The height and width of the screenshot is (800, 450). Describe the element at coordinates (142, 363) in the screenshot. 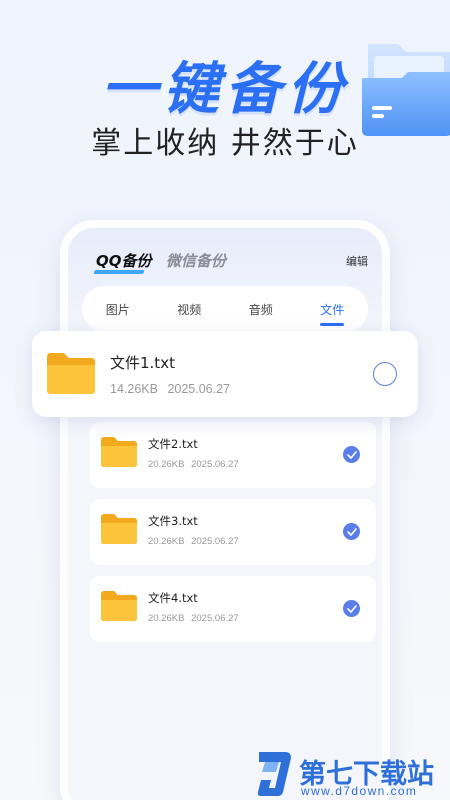

I see `file-name: 文件1.txt` at that location.